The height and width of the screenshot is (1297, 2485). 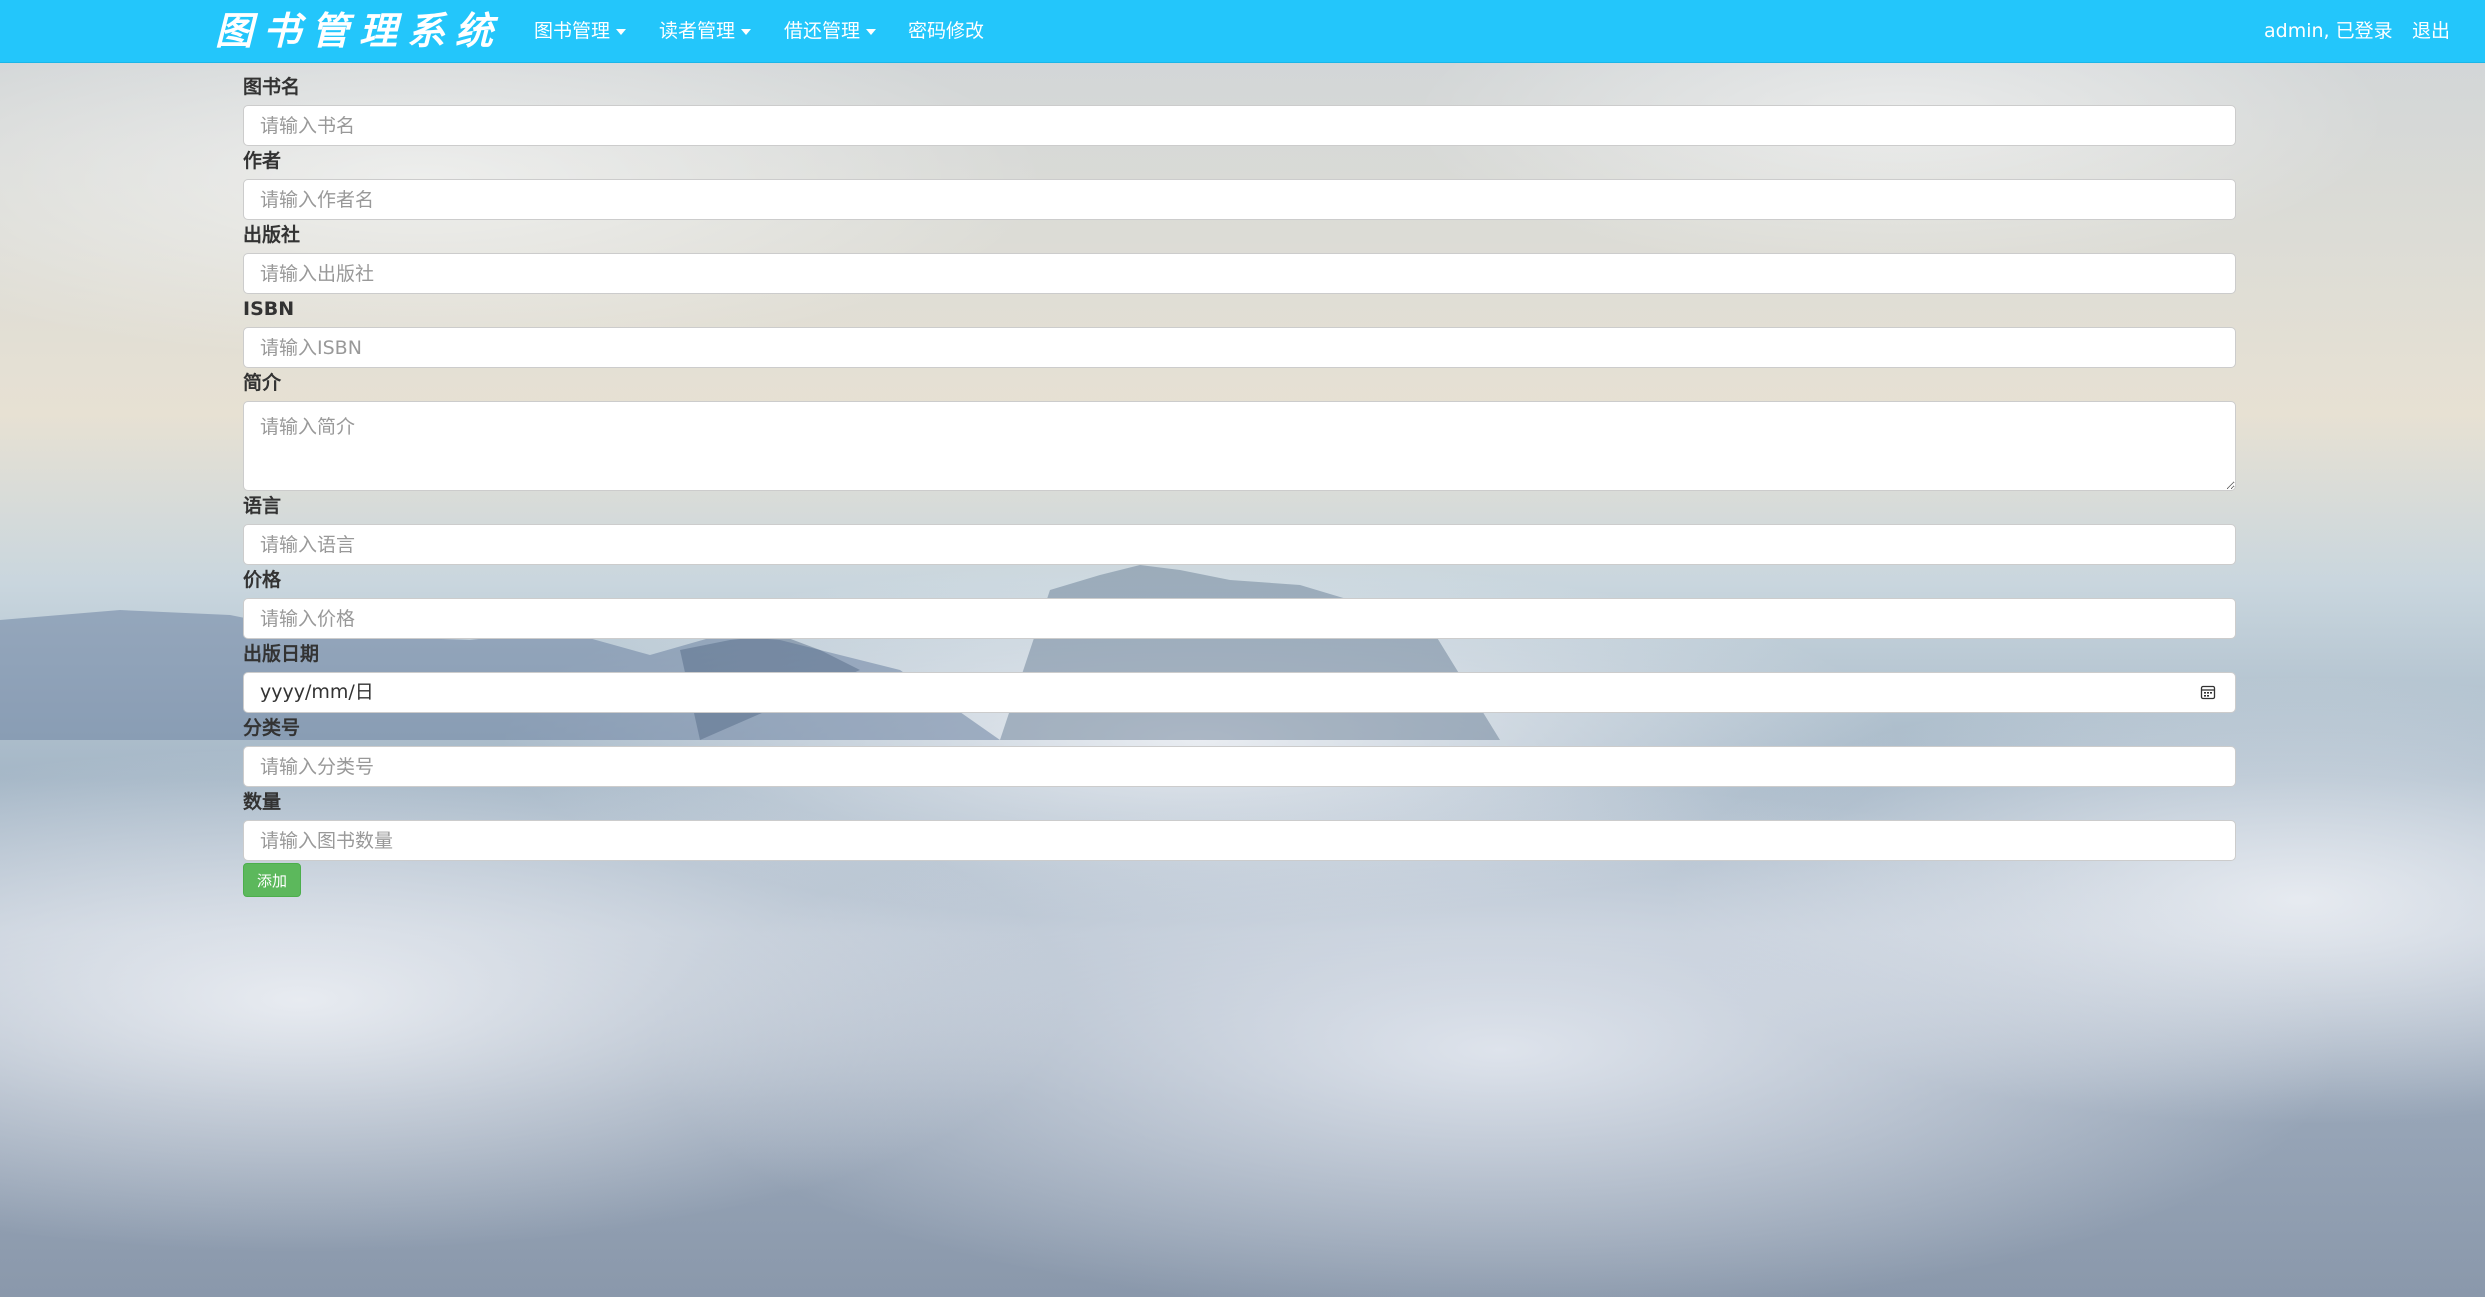 What do you see at coordinates (262, 161) in the screenshot?
I see `author-label: 作者` at bounding box center [262, 161].